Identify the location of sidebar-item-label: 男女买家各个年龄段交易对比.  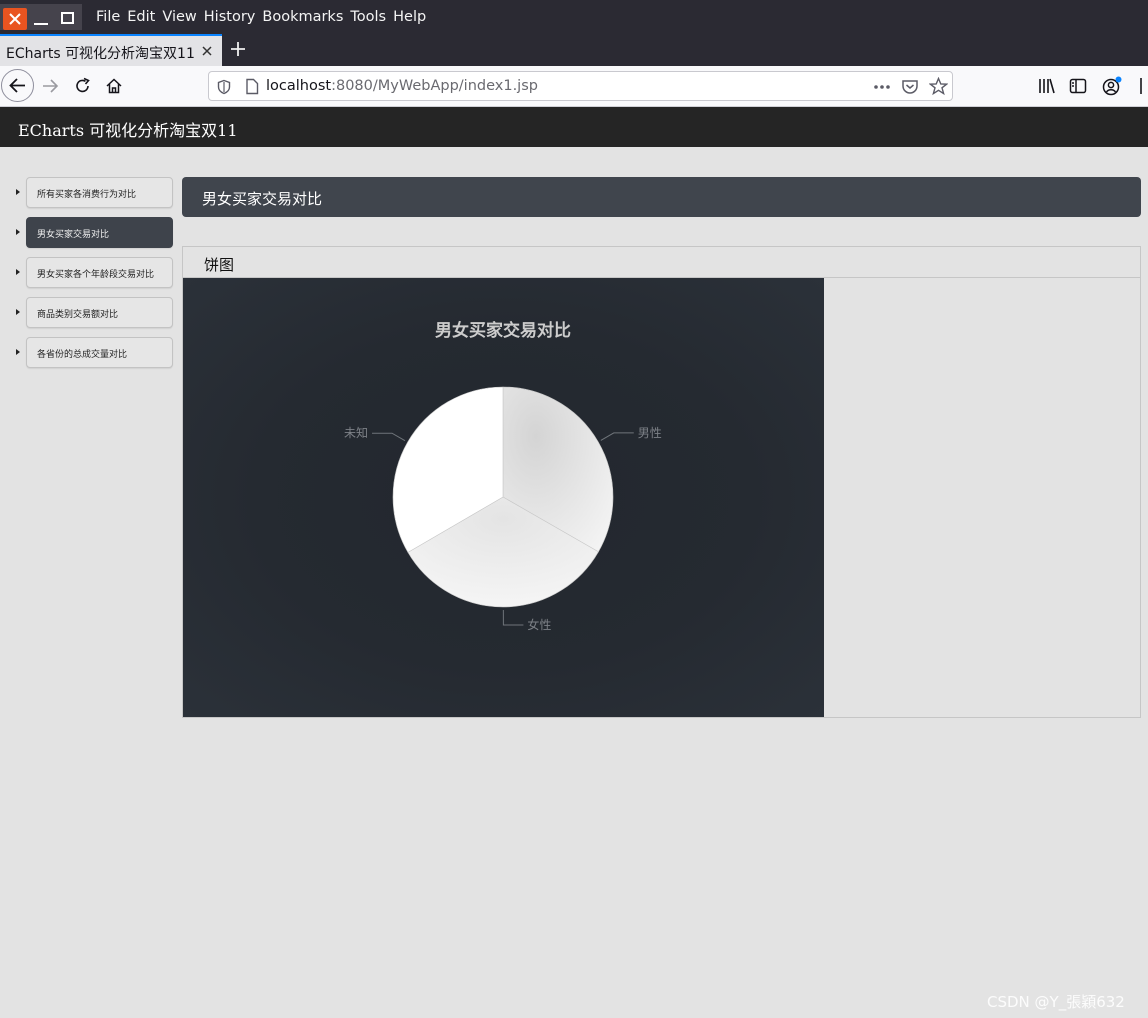
(96, 275).